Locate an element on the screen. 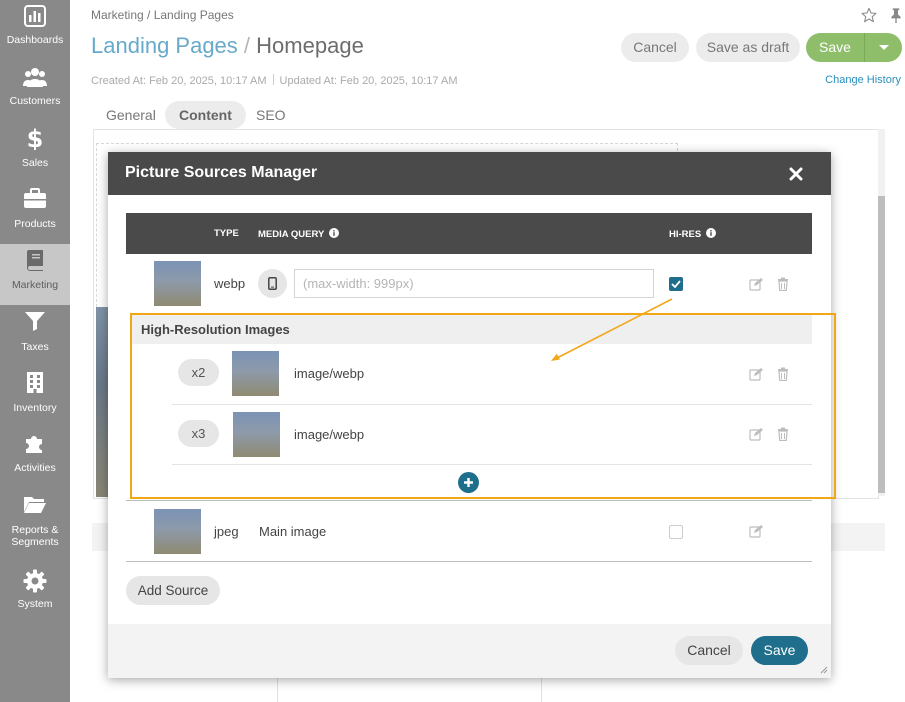  cancel-button: Cancel is located at coordinates (655, 47).